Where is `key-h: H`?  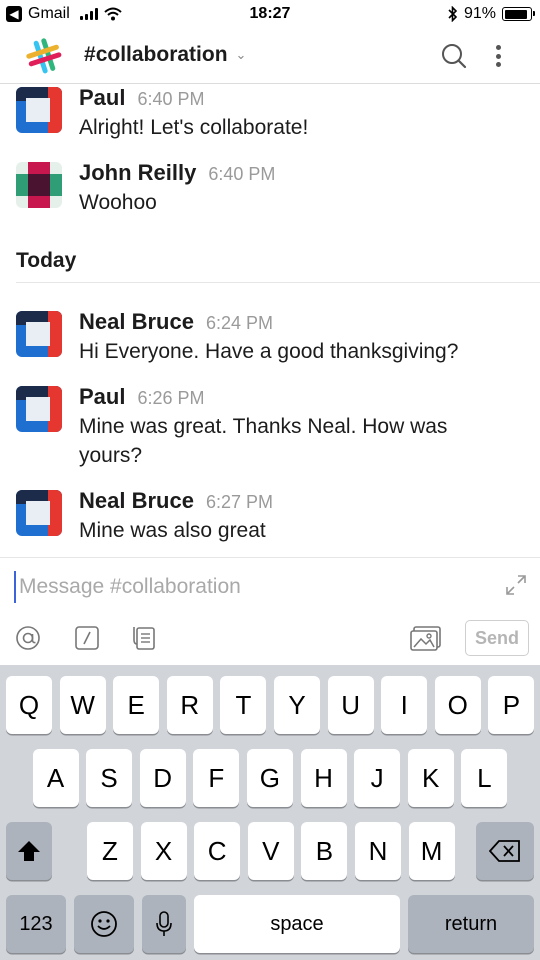
key-h: H is located at coordinates (323, 778).